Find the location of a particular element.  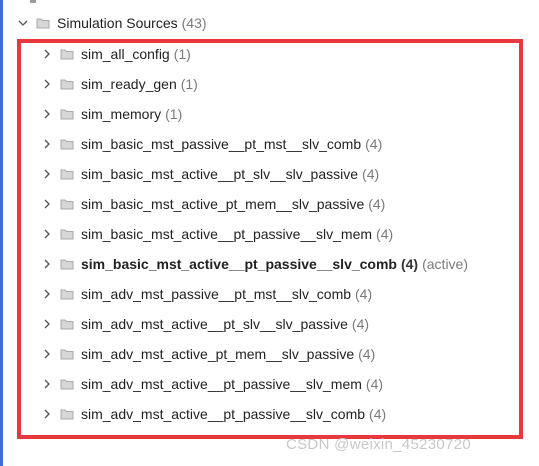

tree-node-count: (43) is located at coordinates (194, 23).